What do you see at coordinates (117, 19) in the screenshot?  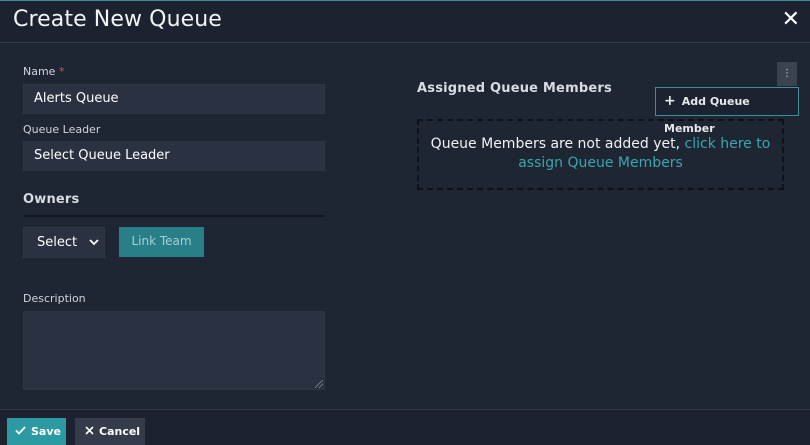 I see `modal-title: Create New Queue` at bounding box center [117, 19].